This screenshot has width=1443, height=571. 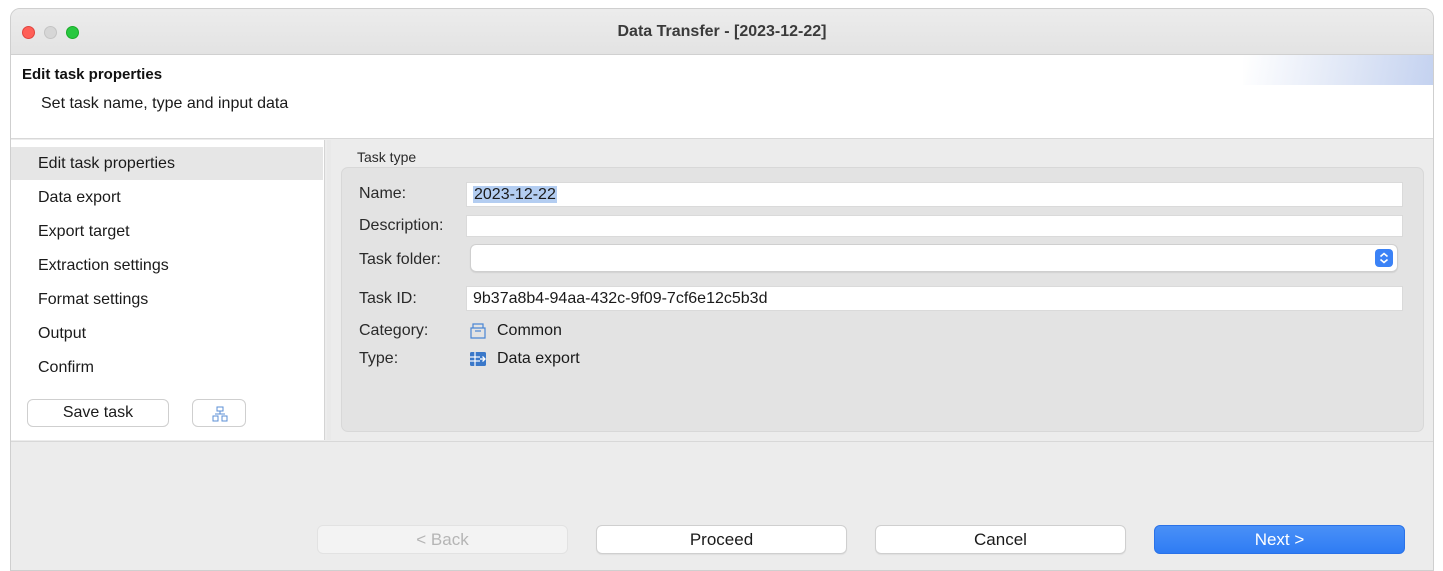 What do you see at coordinates (98, 413) in the screenshot?
I see `save-task-button: Save task` at bounding box center [98, 413].